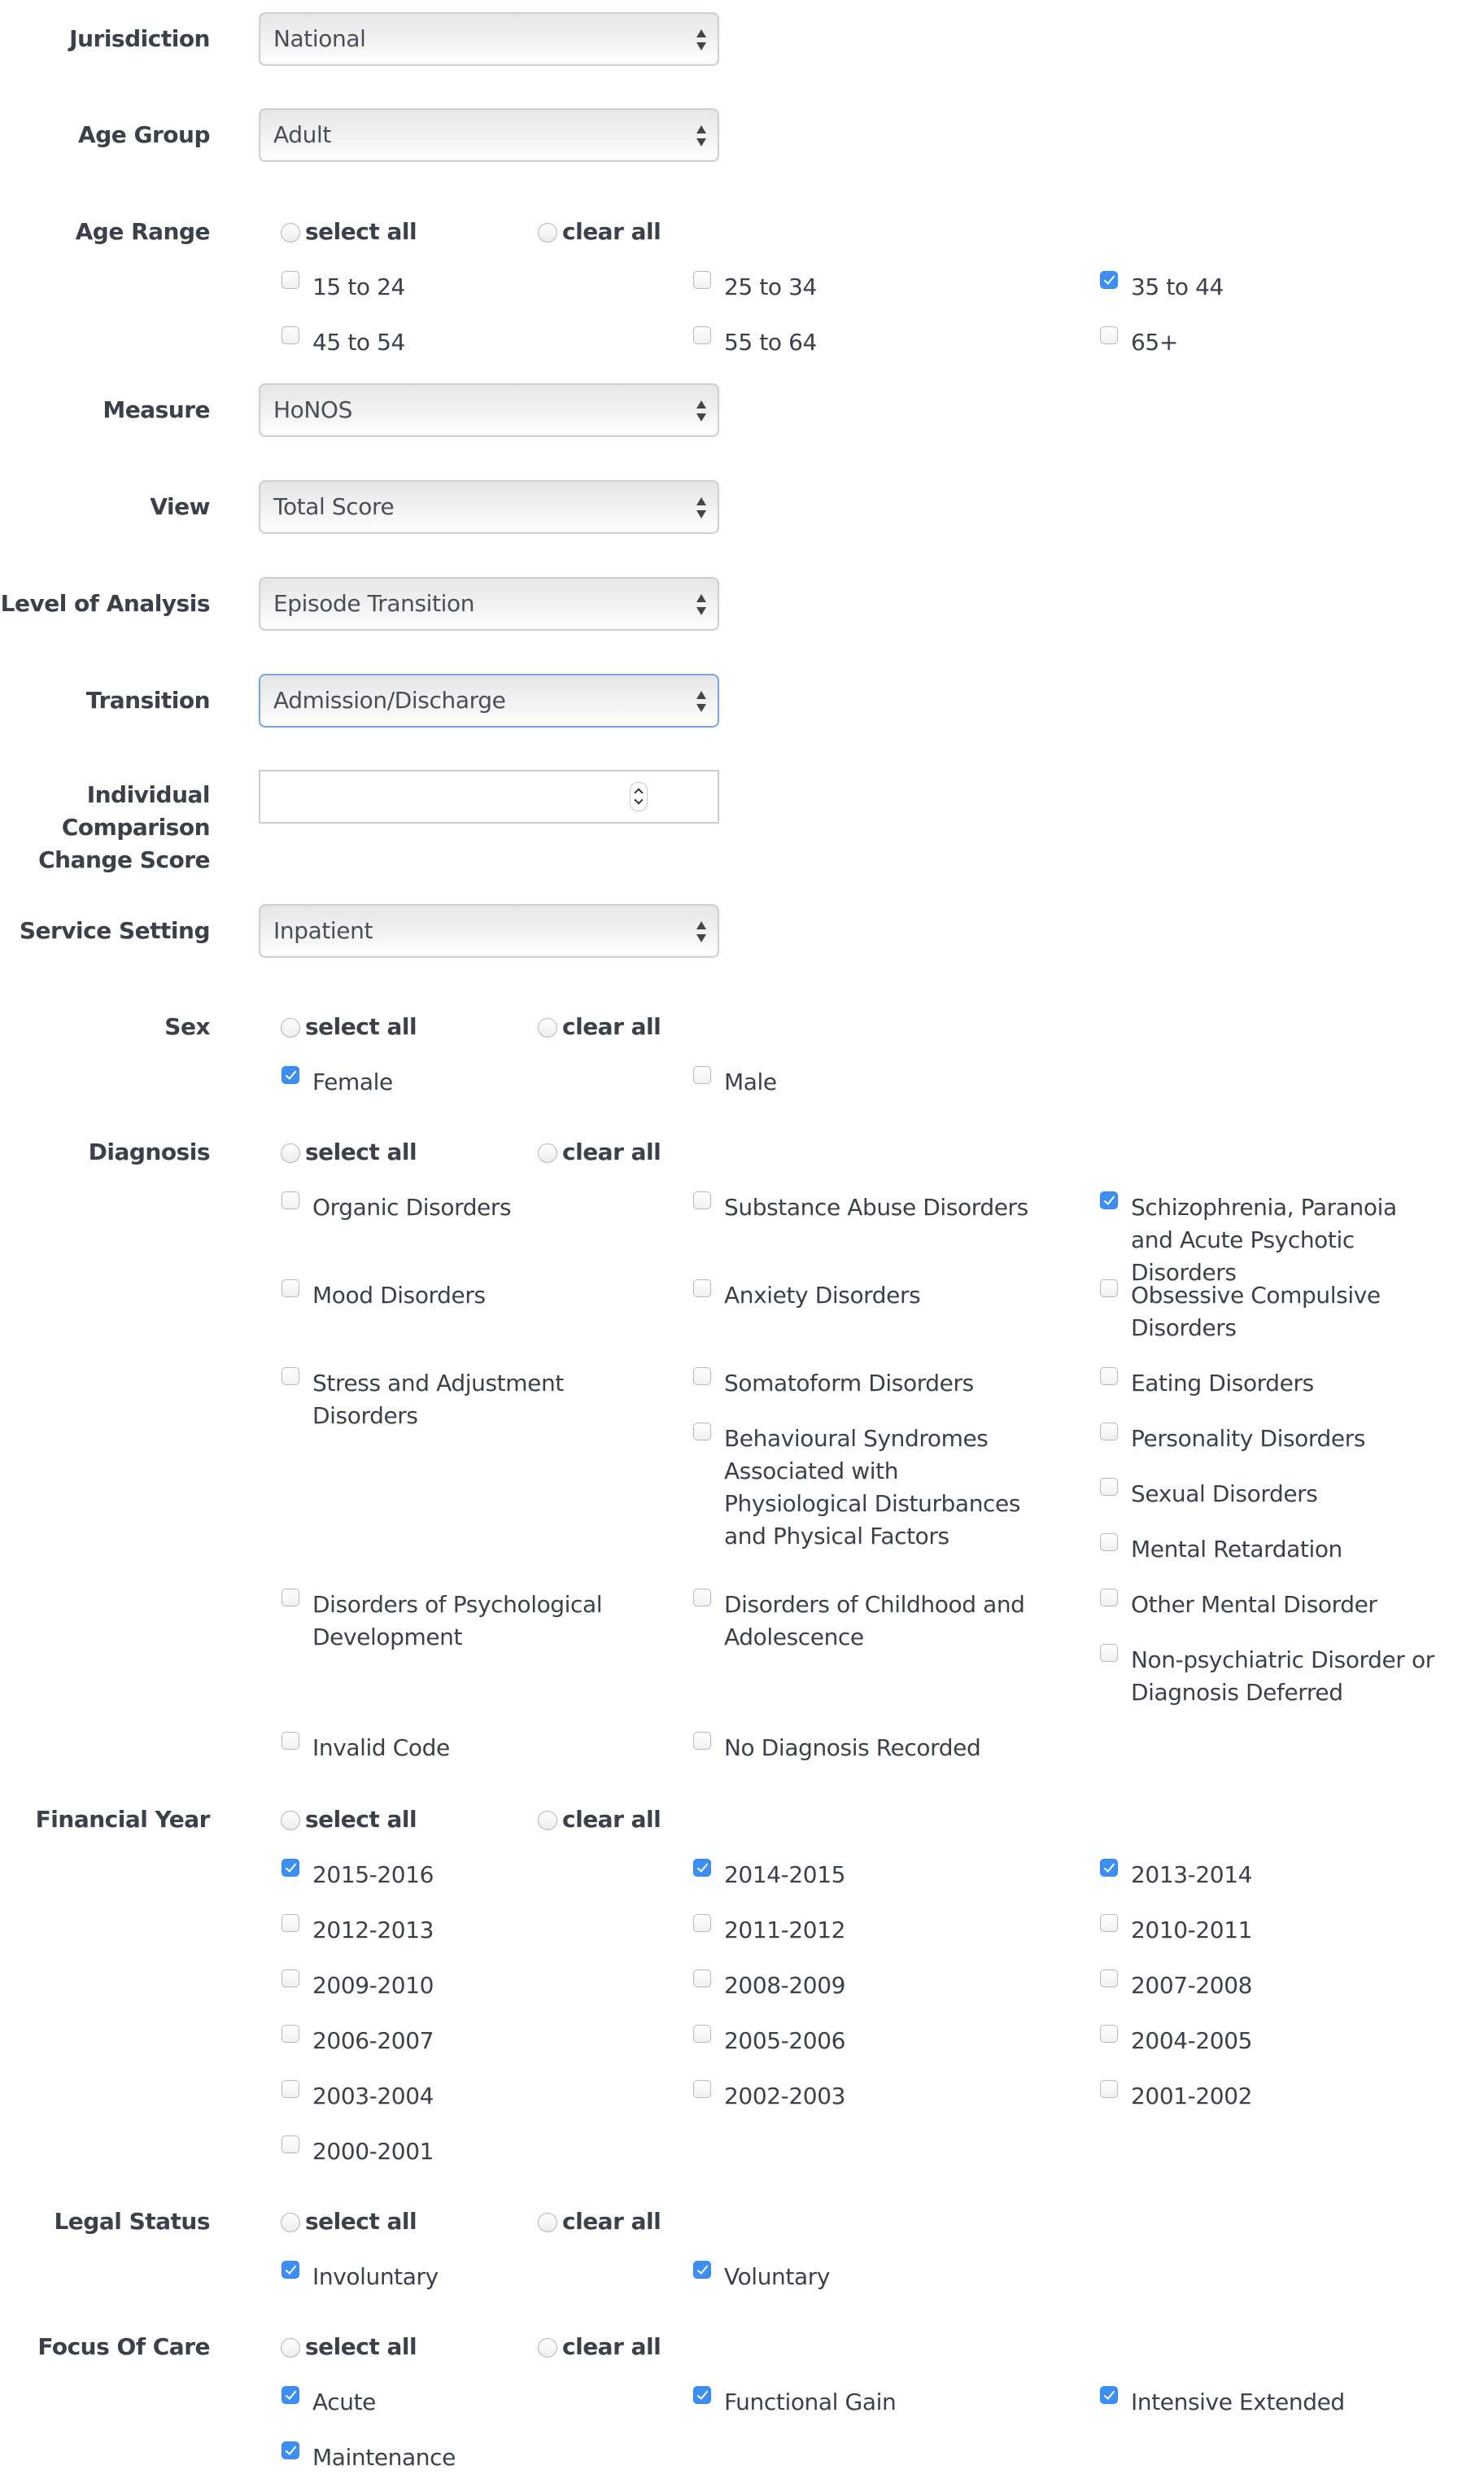  What do you see at coordinates (849, 1383) in the screenshot?
I see `option-label: Somatoform Disorders` at bounding box center [849, 1383].